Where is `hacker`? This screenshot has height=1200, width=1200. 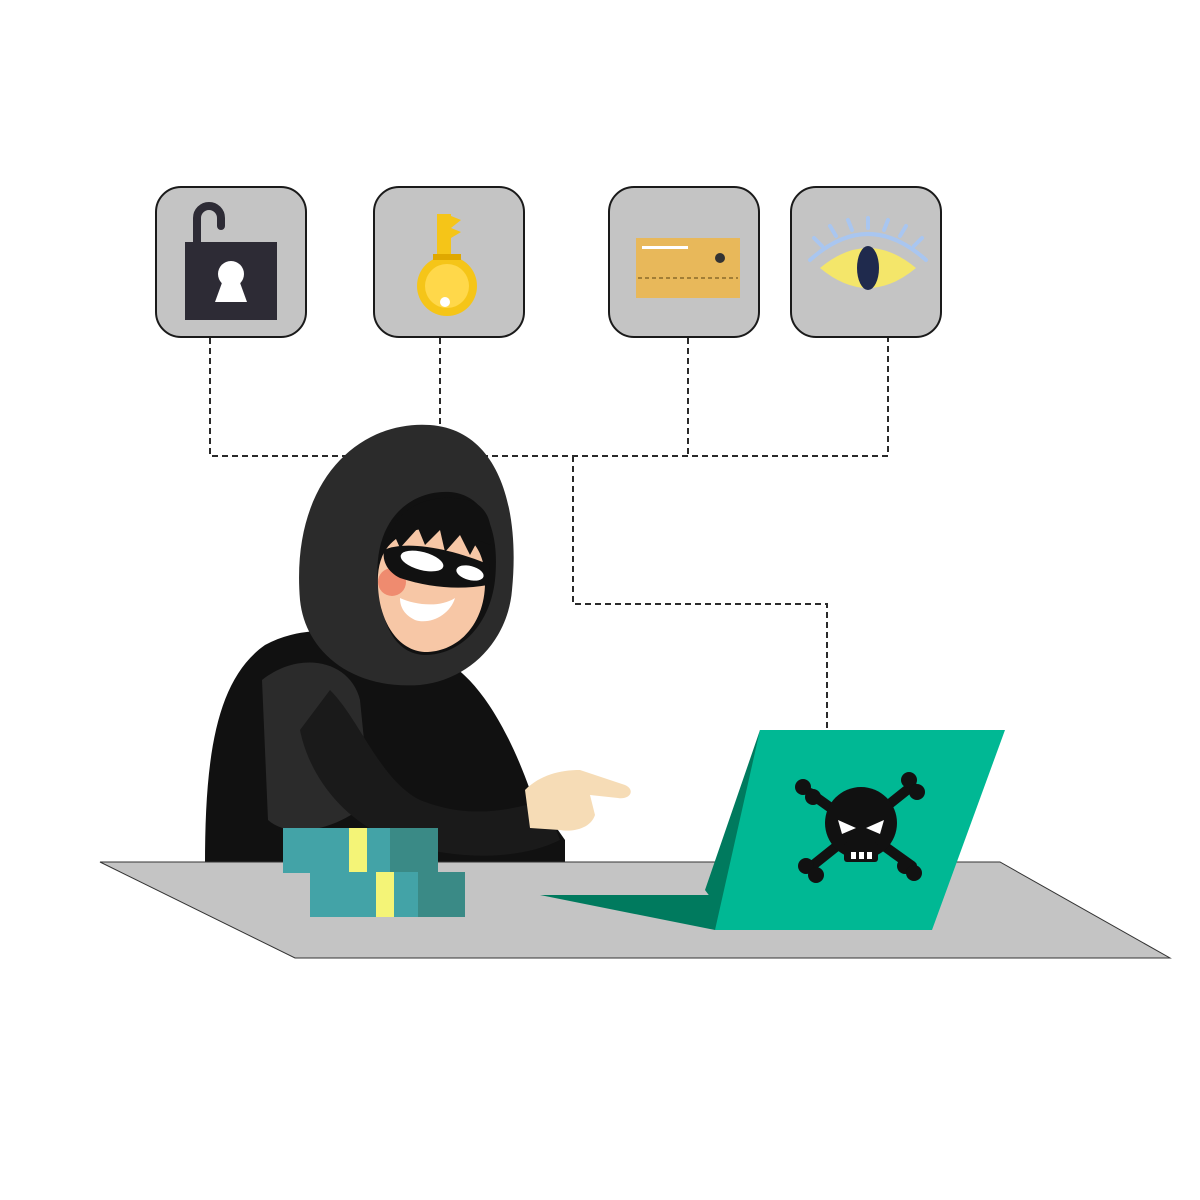 hacker is located at coordinates (418, 644).